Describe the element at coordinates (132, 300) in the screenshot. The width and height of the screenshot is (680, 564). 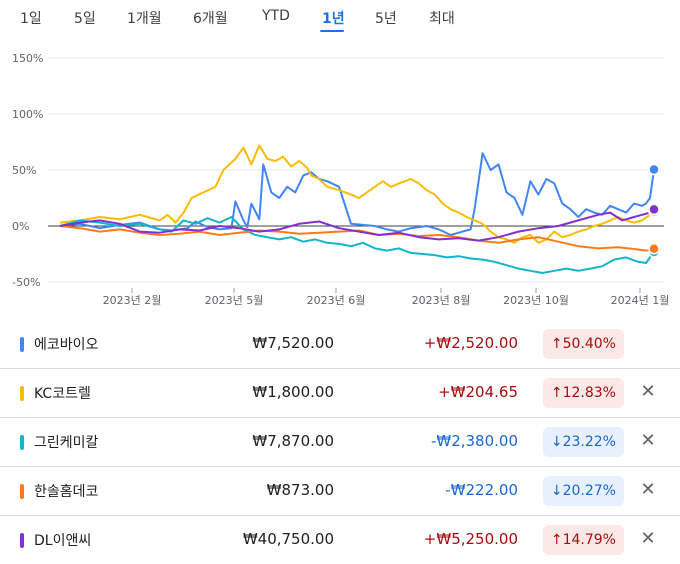
I see `x-tick-label: 2023년 2월` at that location.